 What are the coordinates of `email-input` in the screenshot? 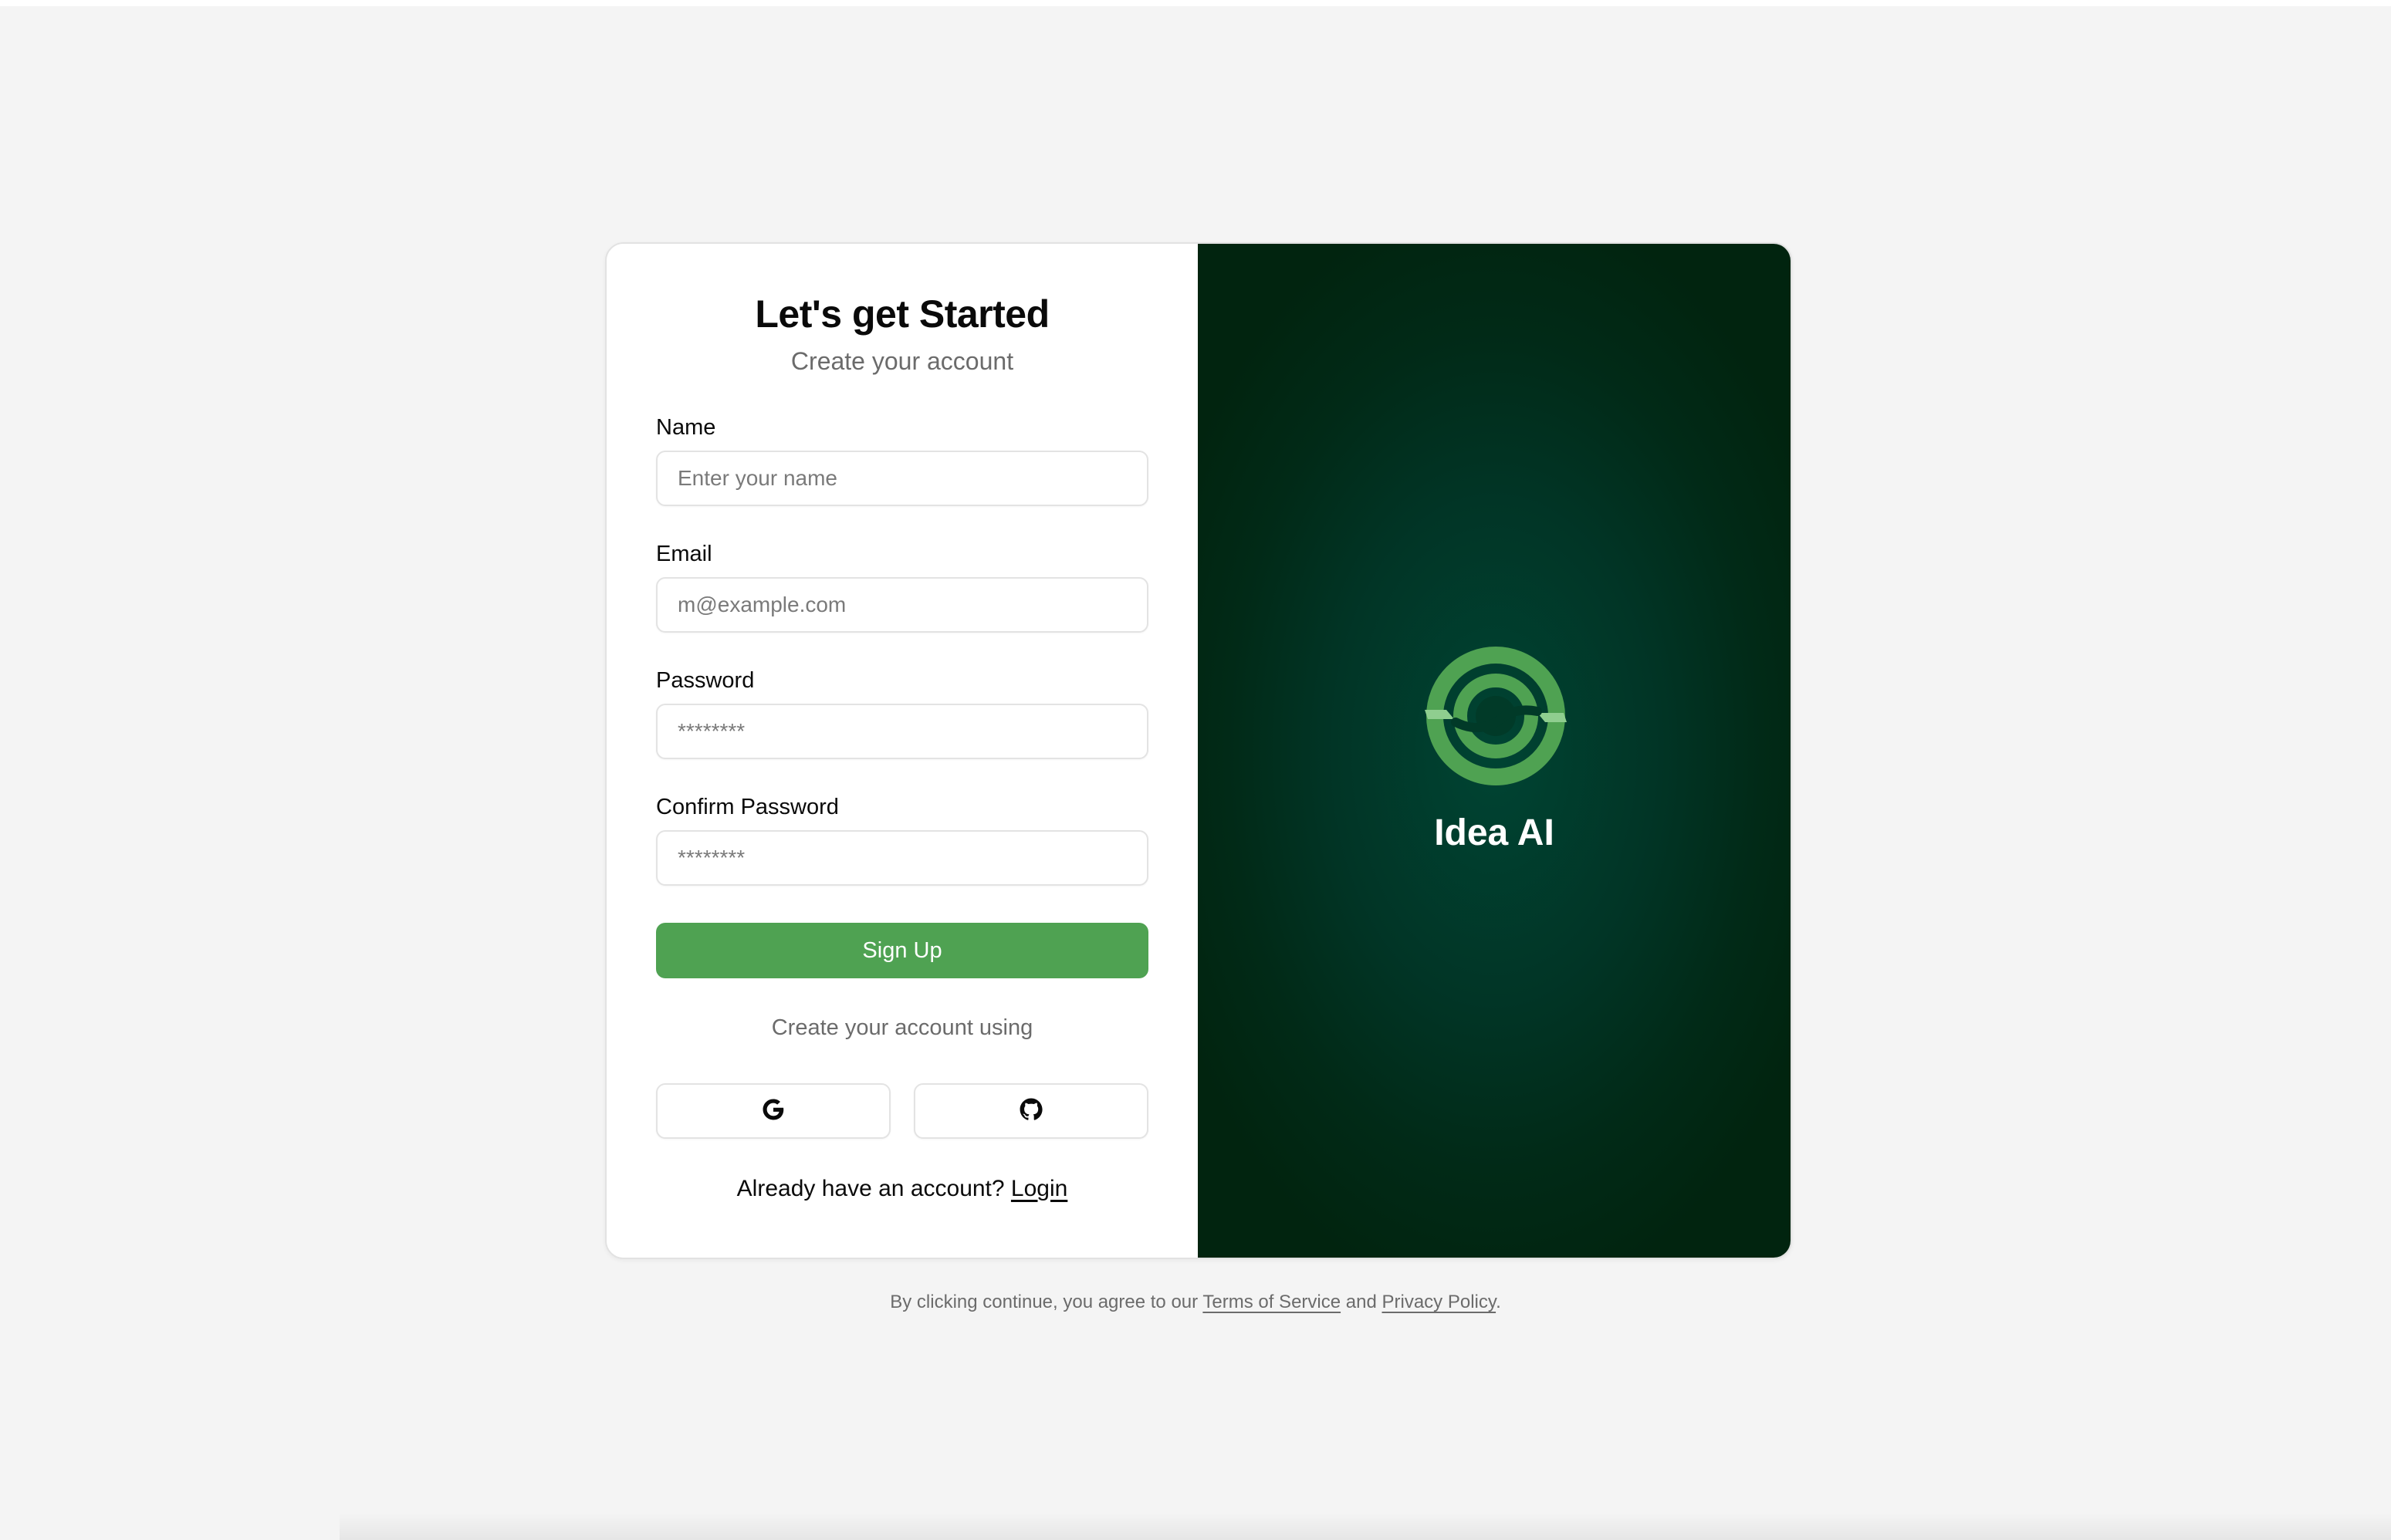 It's located at (902, 605).